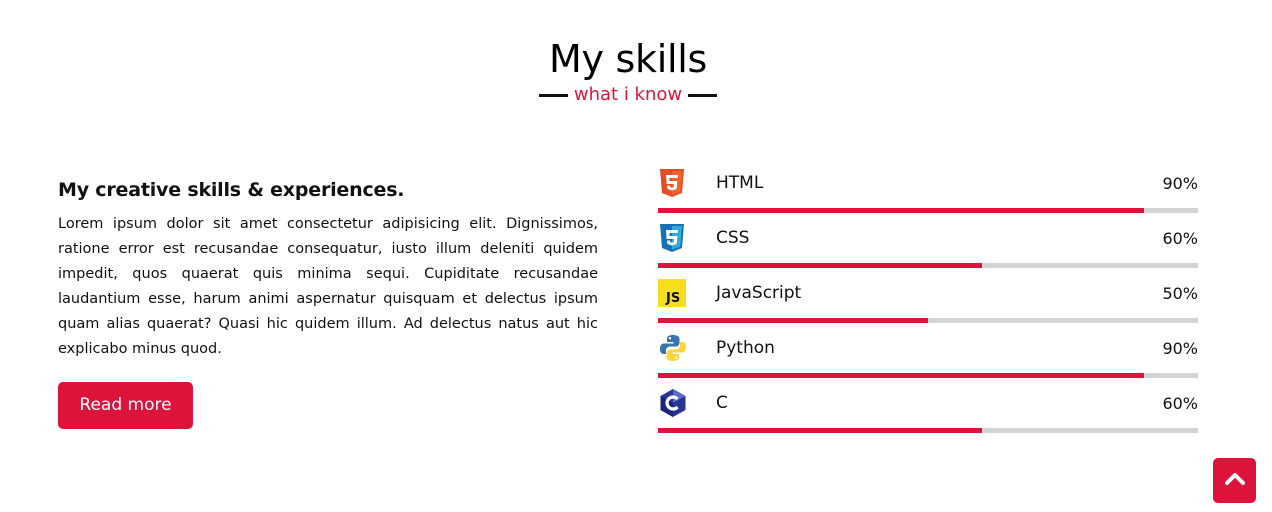 Image resolution: width=1272 pixels, height=512 pixels. What do you see at coordinates (928, 403) in the screenshot?
I see `skill-row: C 60%` at bounding box center [928, 403].